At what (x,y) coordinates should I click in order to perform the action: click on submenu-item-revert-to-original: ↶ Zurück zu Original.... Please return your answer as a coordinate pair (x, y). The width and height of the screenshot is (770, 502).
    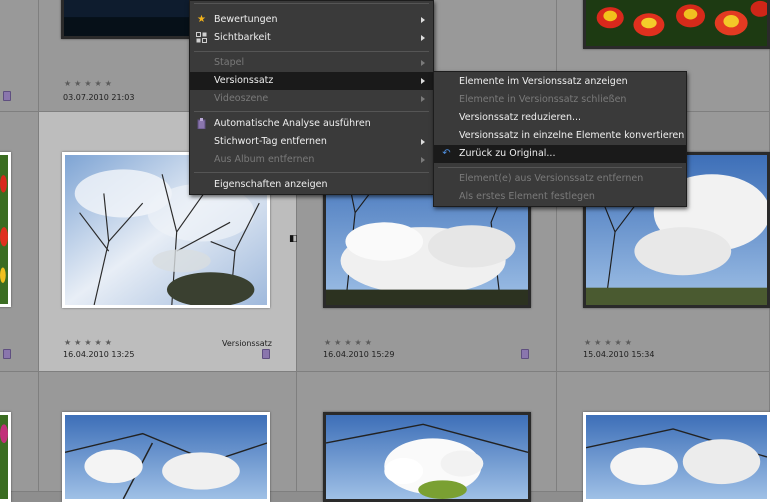
    Looking at the image, I should click on (560, 154).